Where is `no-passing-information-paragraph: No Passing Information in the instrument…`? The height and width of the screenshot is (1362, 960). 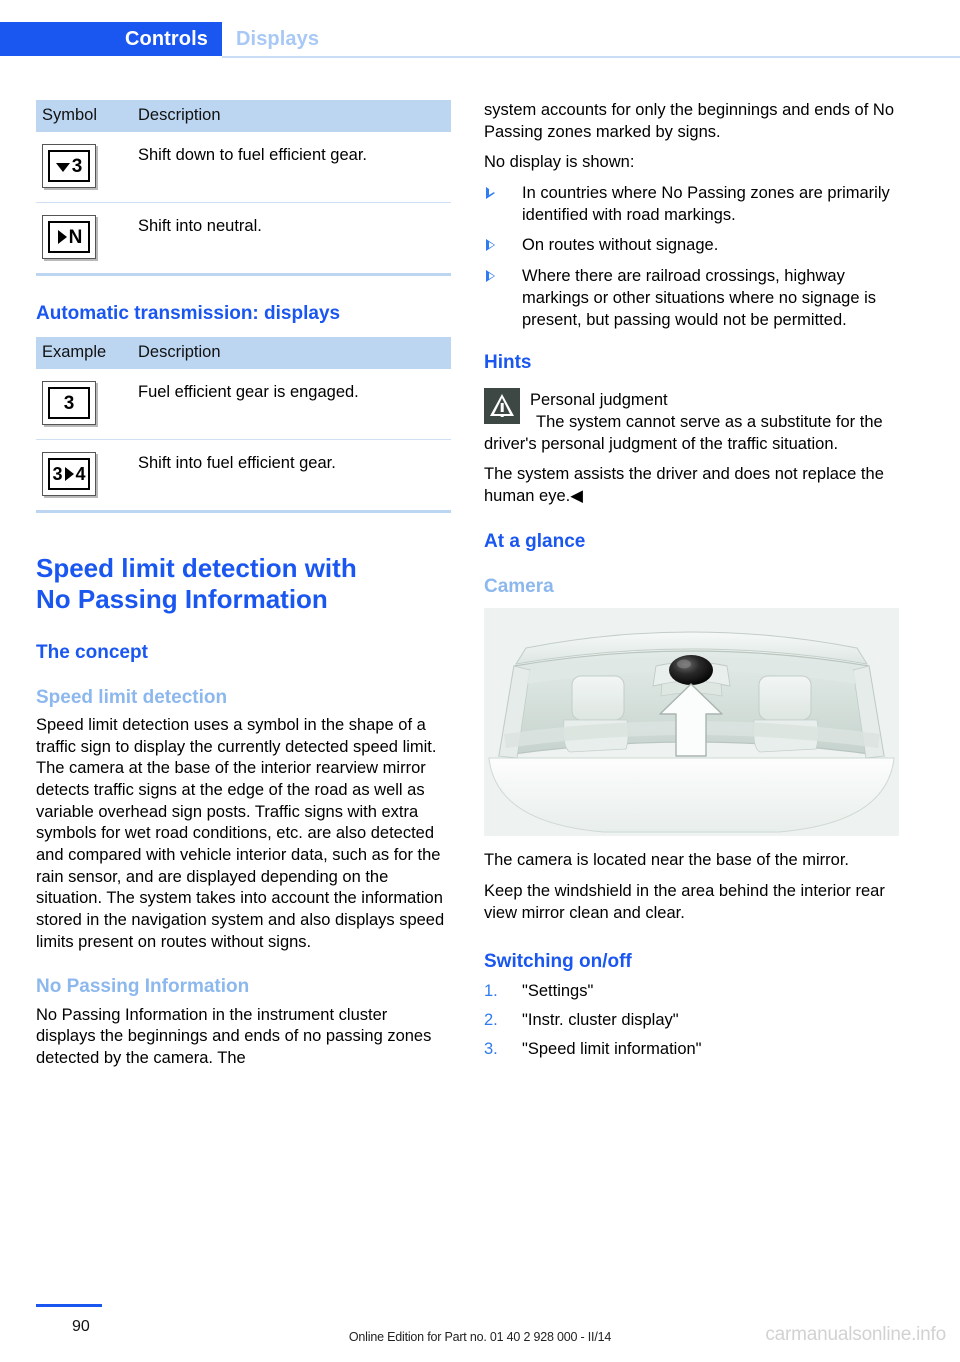
no-passing-information-paragraph: No Passing Information in the instrument… is located at coordinates (234, 1036).